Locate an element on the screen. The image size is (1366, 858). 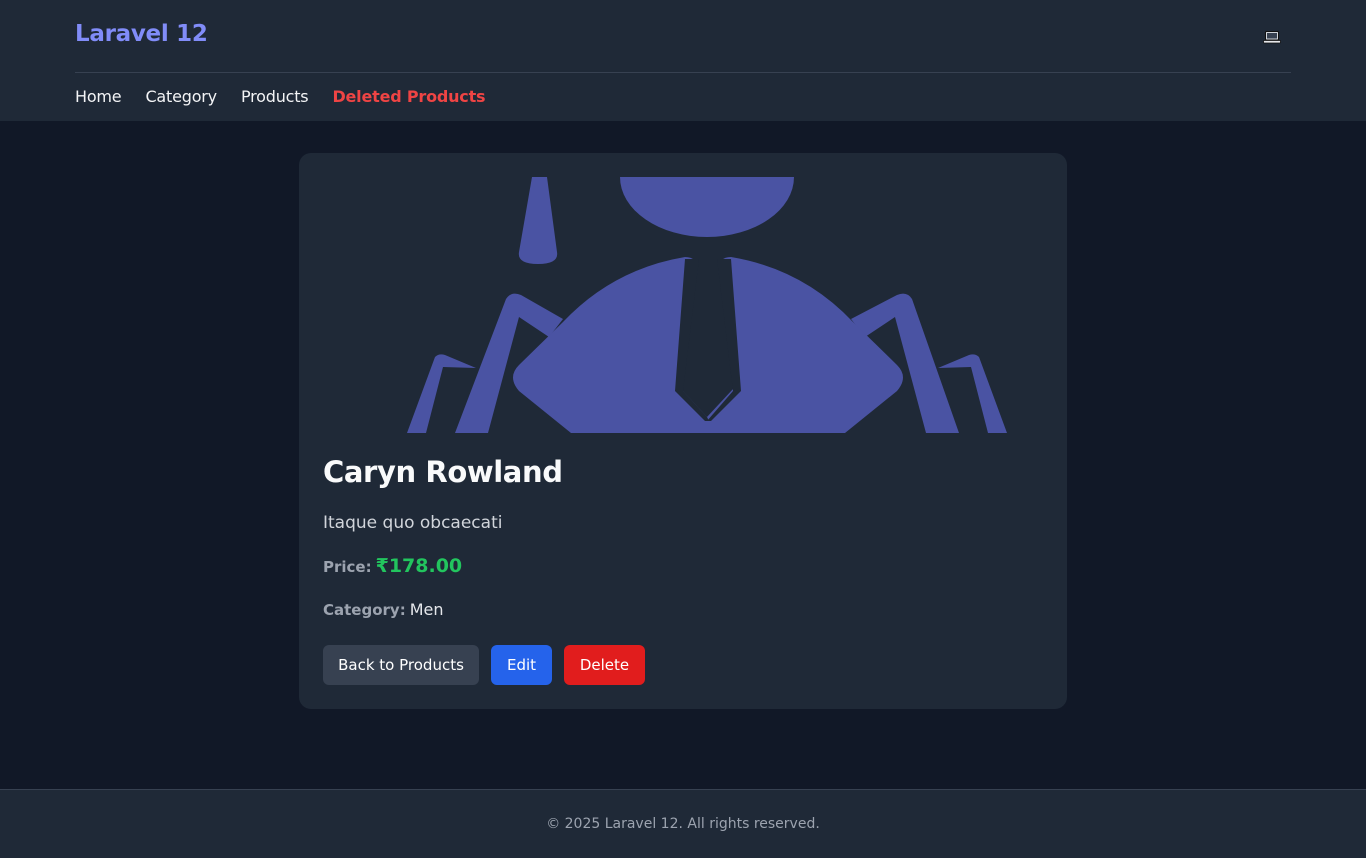
price-value: ₹178.00 is located at coordinates (419, 566).